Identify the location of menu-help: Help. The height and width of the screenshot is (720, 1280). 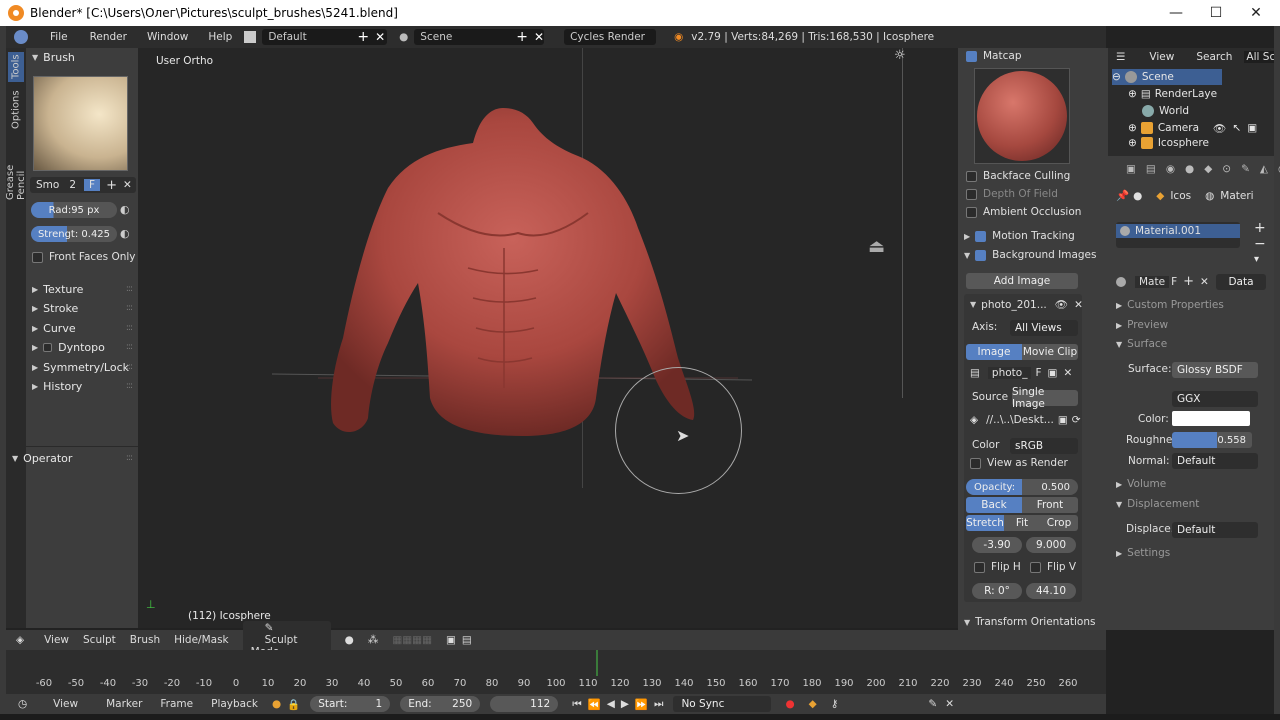
(220, 37).